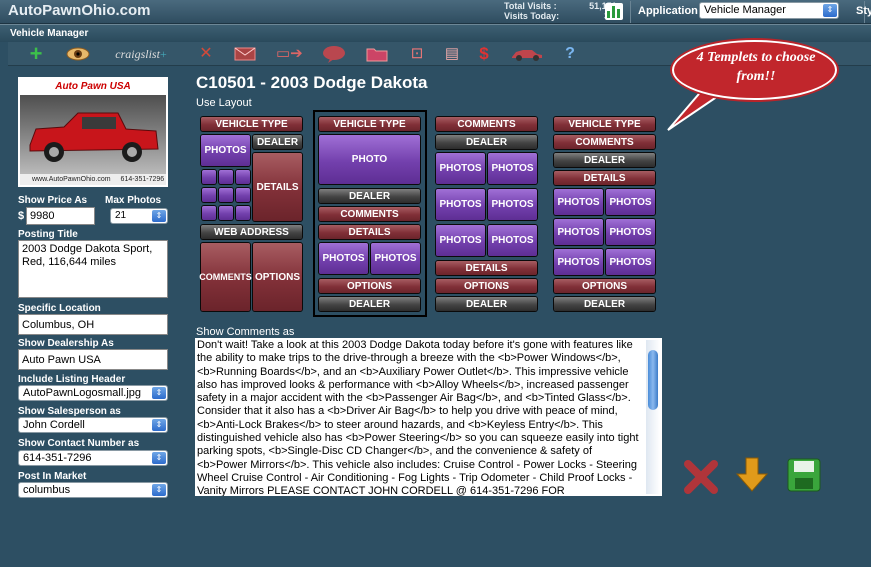  Describe the element at coordinates (245, 54) in the screenshot. I see `mail-icon` at that location.